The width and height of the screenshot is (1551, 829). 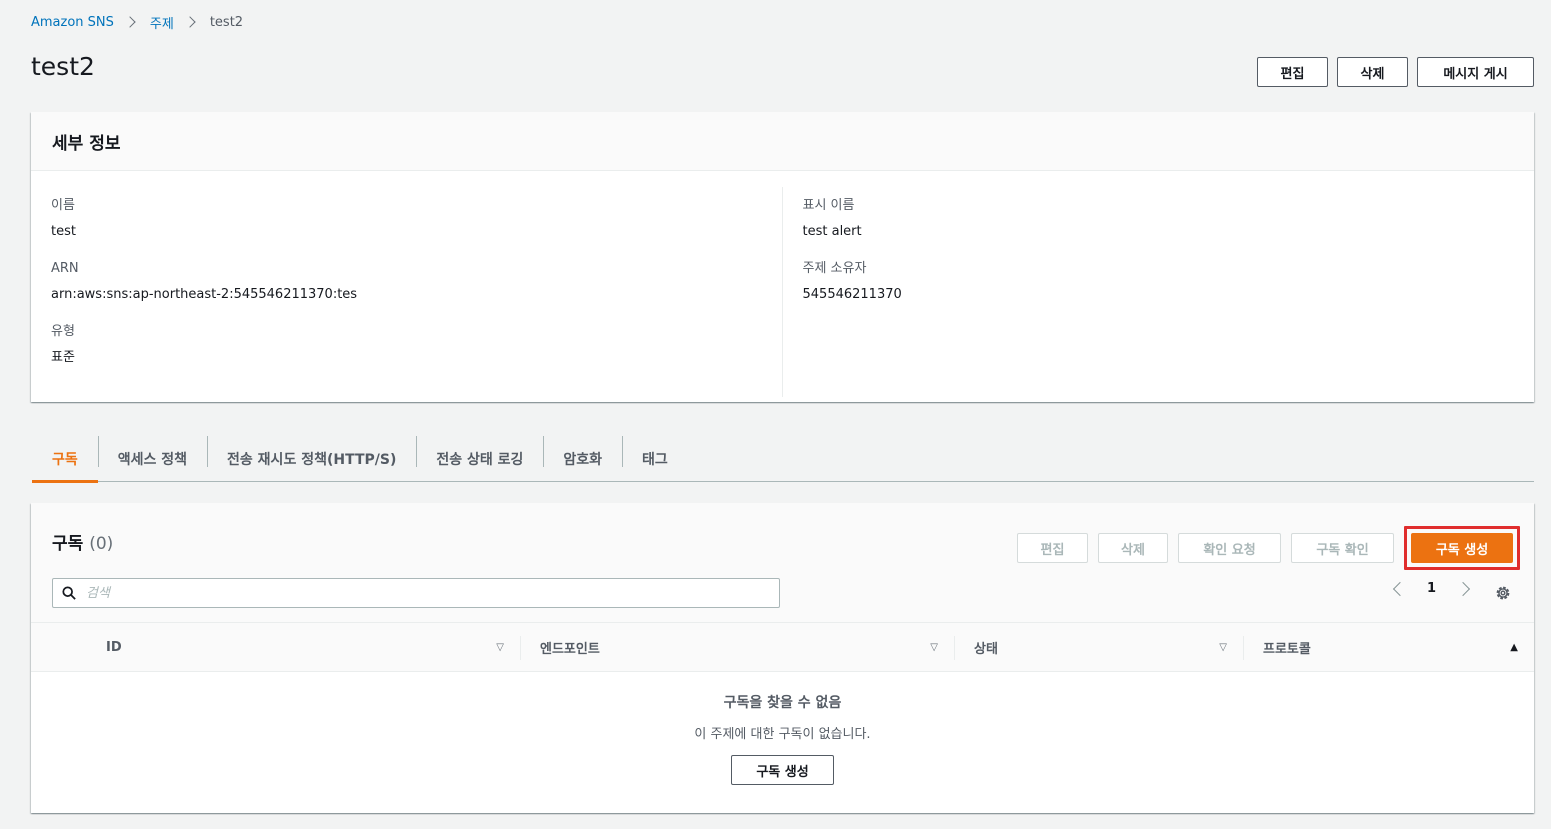 I want to click on tab-tags: 태그, so click(x=655, y=458).